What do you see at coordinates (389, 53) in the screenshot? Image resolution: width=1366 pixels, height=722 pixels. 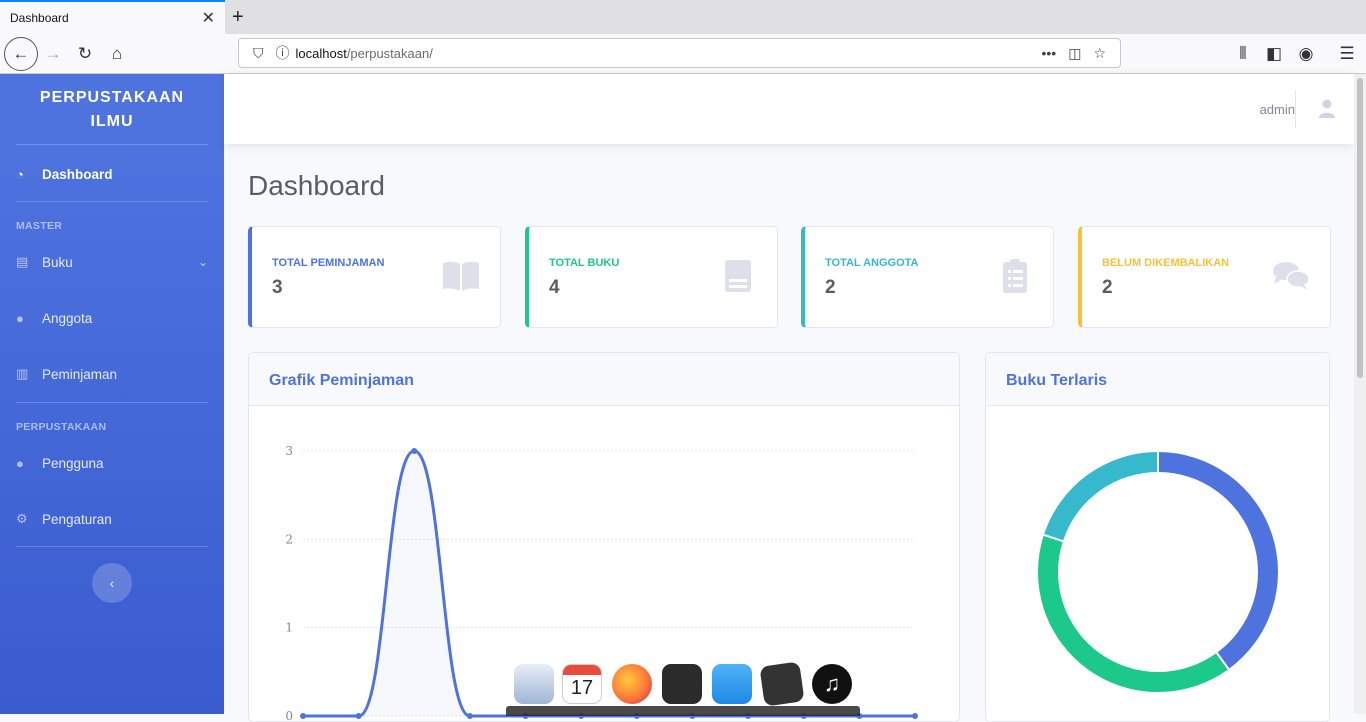 I see `url-path: /perpustakaan/` at bounding box center [389, 53].